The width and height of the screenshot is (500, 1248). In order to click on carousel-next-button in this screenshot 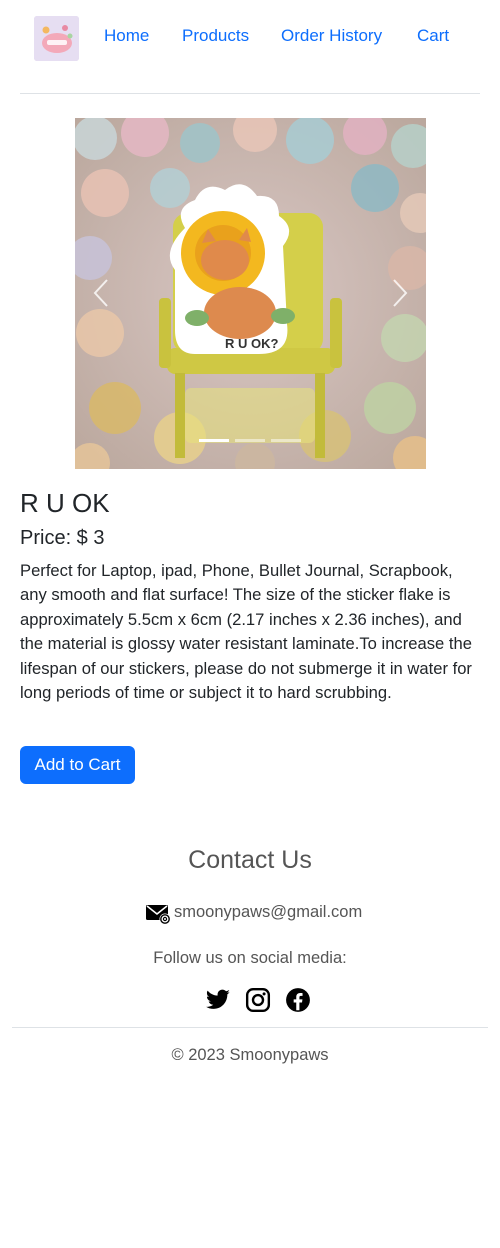, I will do `click(400, 293)`.